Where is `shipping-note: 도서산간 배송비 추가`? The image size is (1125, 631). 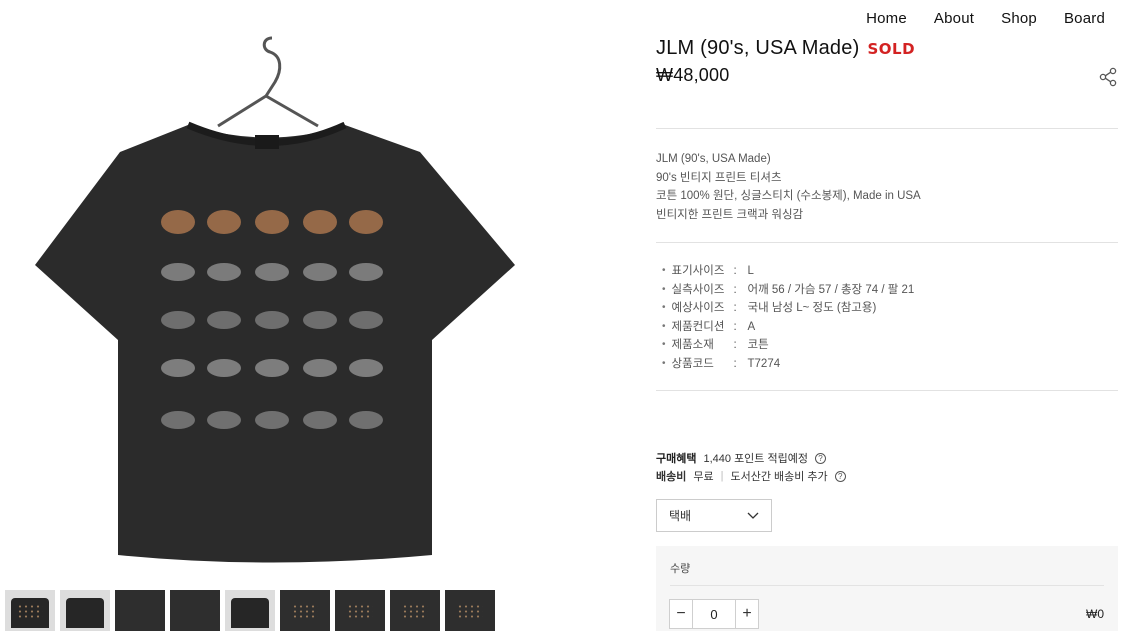
shipping-note: 도서산간 배송비 추가 is located at coordinates (779, 477).